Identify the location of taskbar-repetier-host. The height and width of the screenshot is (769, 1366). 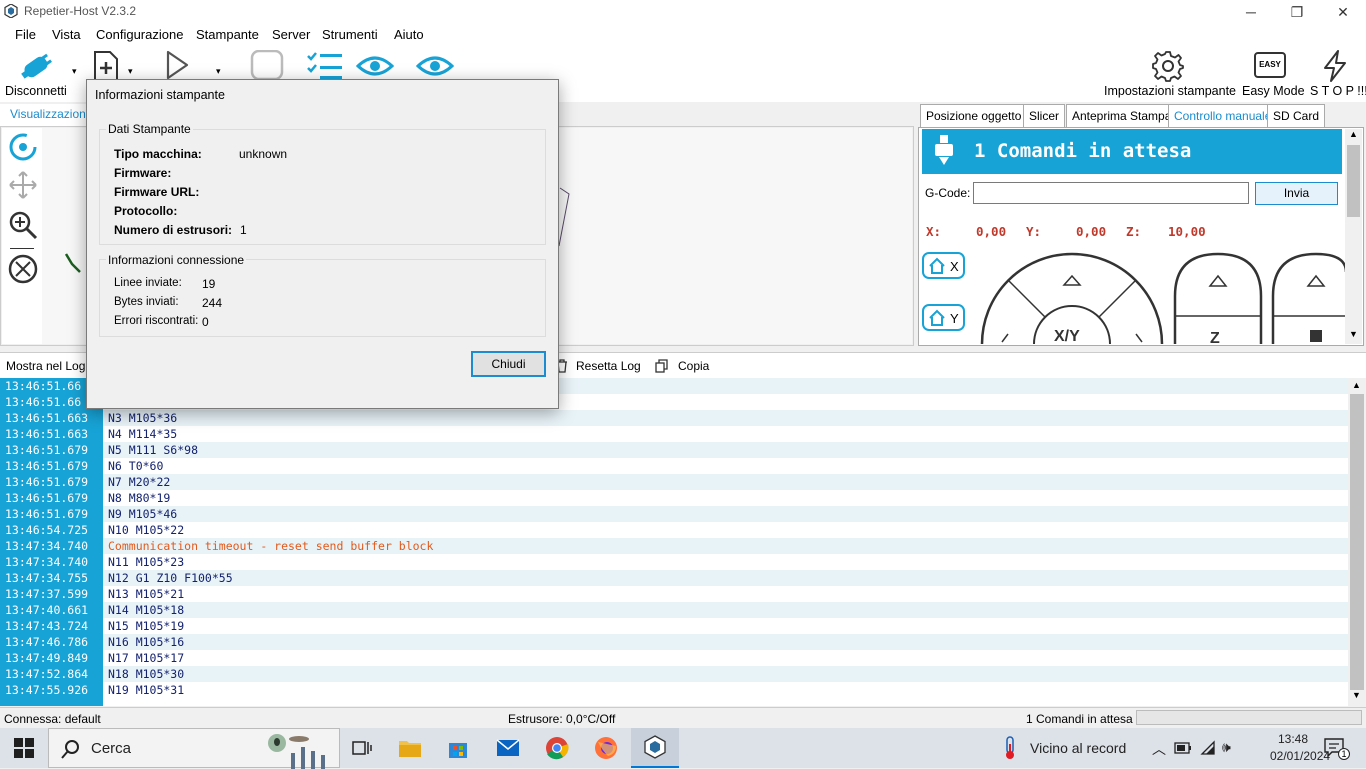
(655, 748).